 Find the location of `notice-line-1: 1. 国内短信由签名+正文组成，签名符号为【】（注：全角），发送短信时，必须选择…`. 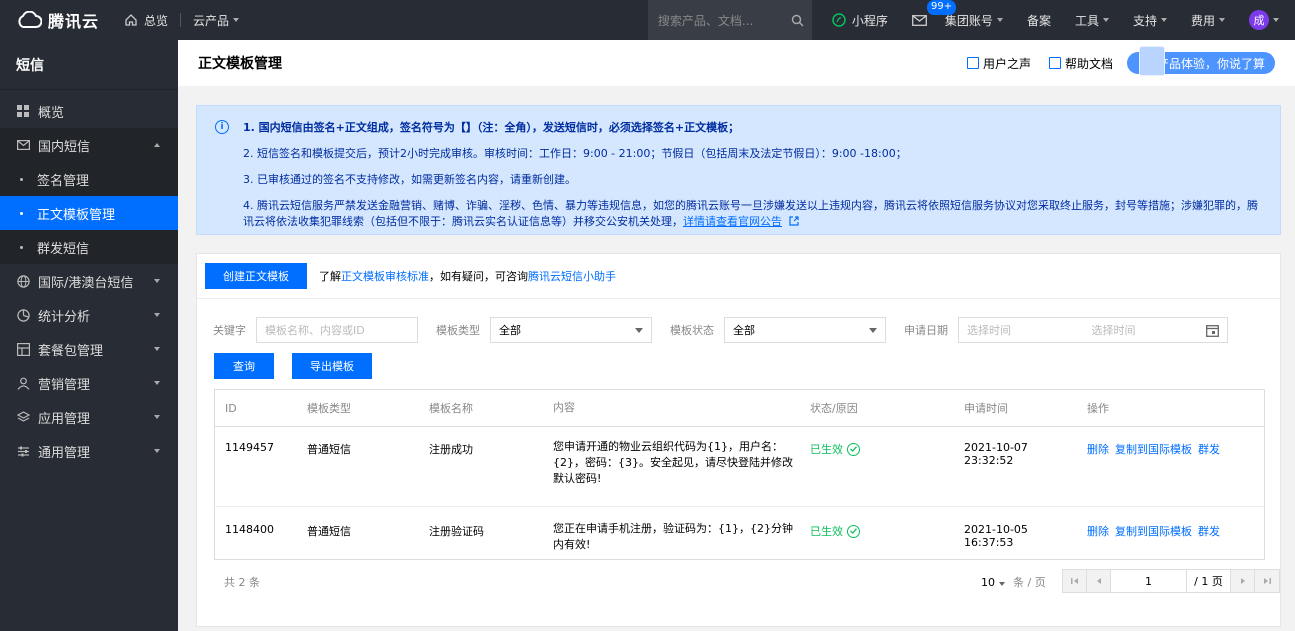

notice-line-1: 1. 国内短信由签名+正文组成，签名符号为【】（注：全角），发送短信时，必须选择… is located at coordinates (491, 127).